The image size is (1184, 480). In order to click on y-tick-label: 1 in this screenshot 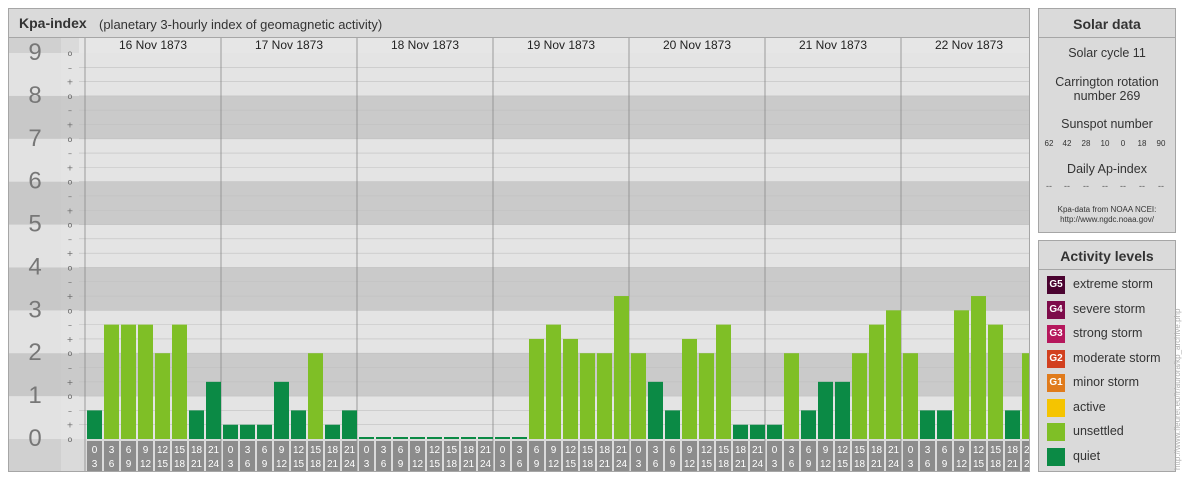, I will do `click(34, 395)`.